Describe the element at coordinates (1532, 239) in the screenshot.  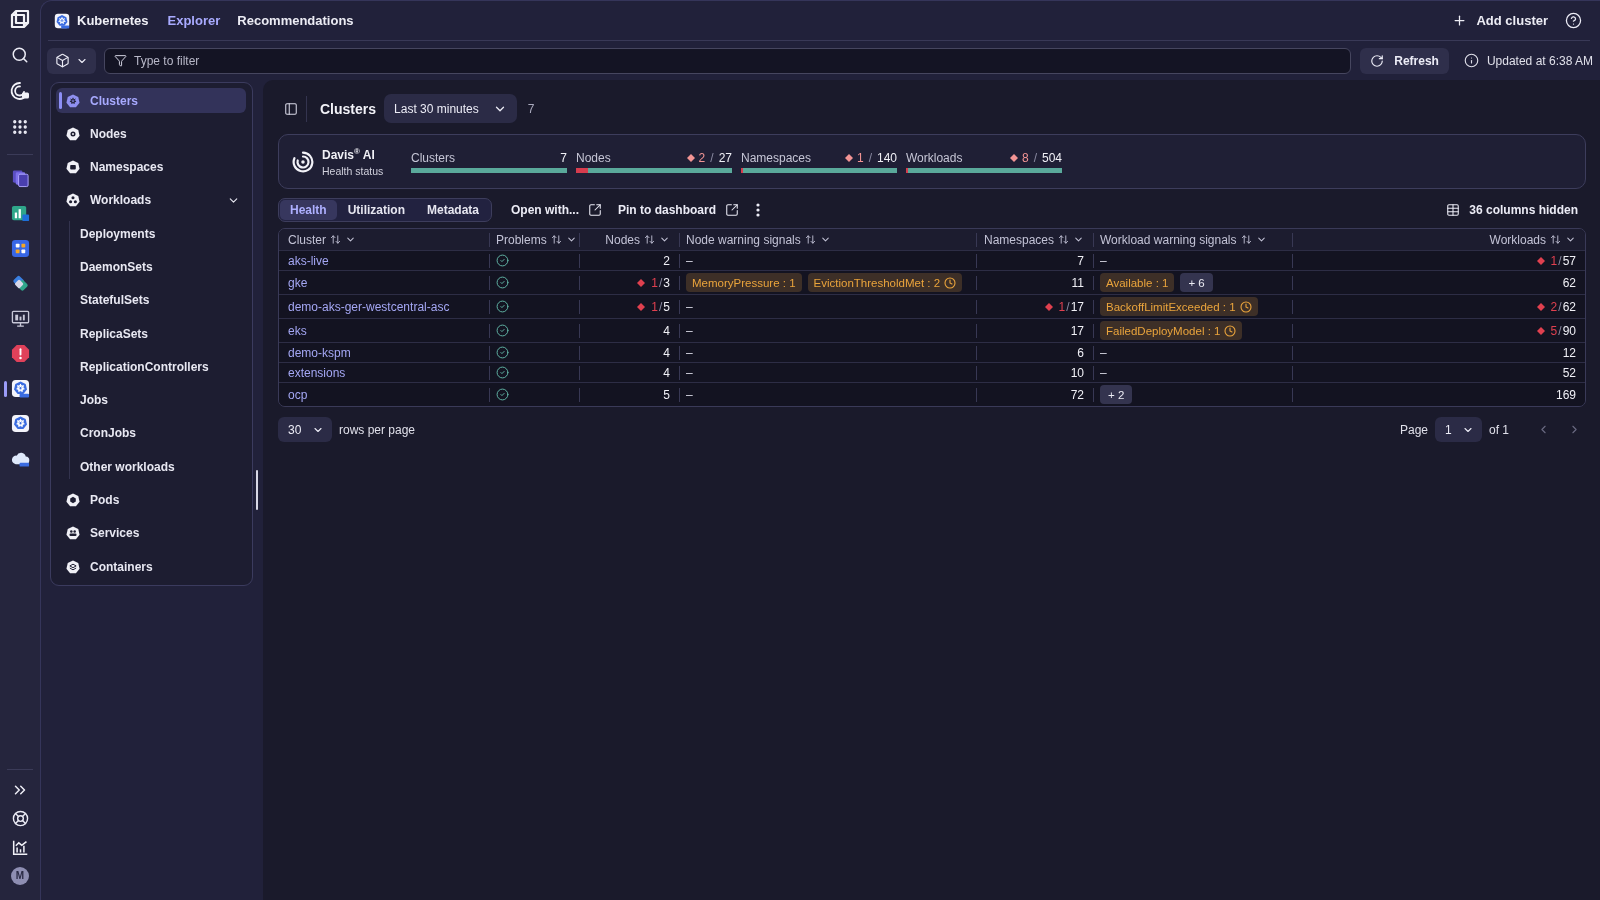
I see `column-header: Workloads` at that location.